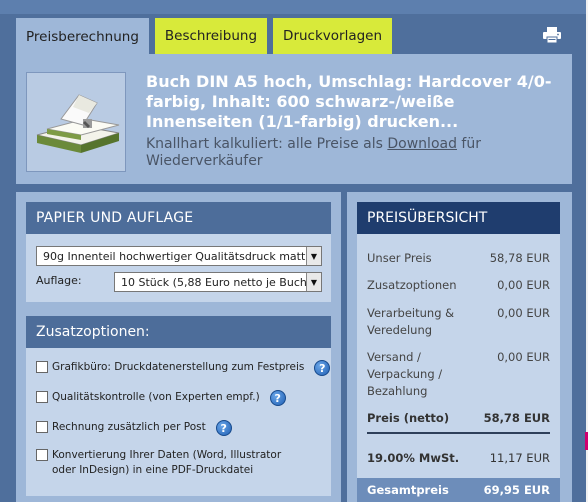  Describe the element at coordinates (516, 490) in the screenshot. I see `price-value: 69,95 EUR` at that location.